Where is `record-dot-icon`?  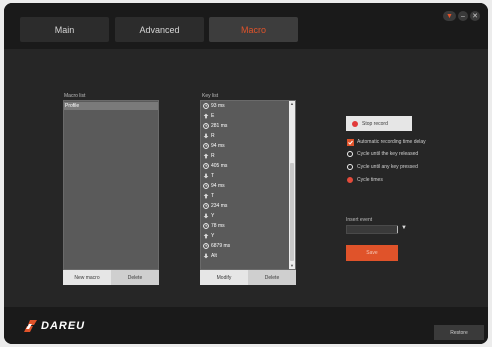
record-dot-icon is located at coordinates (355, 123).